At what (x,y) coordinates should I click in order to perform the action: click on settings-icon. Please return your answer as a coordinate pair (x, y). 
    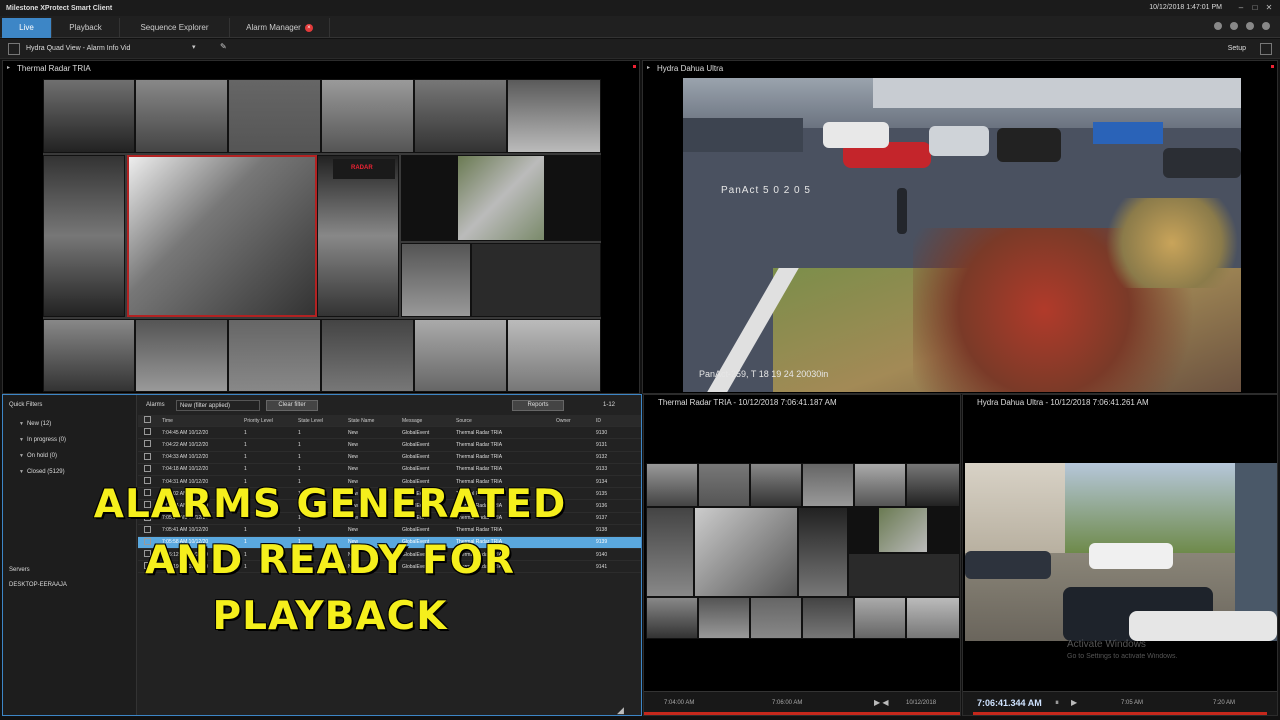
    Looking at the image, I should click on (1266, 26).